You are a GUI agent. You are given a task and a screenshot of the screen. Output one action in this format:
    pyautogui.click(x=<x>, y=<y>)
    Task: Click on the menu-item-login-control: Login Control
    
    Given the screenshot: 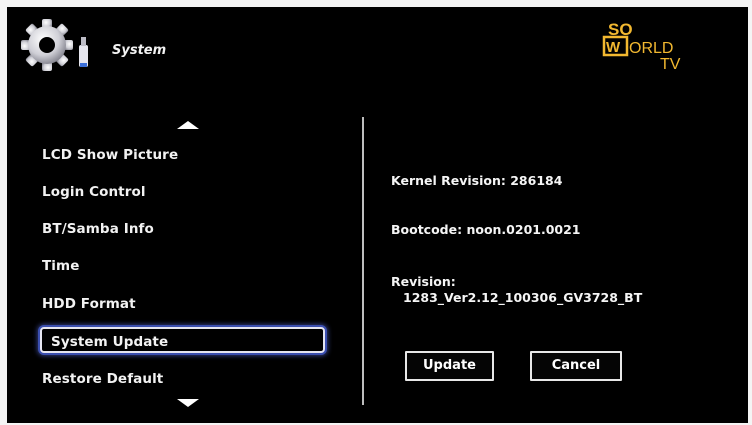 What is the action you would take?
    pyautogui.click(x=94, y=192)
    